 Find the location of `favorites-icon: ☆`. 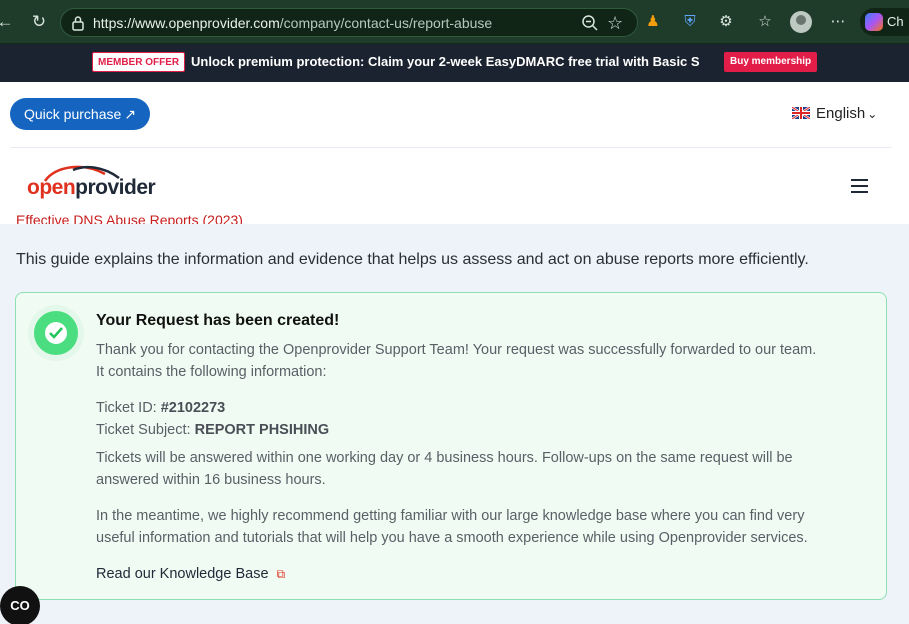

favorites-icon: ☆ is located at coordinates (765, 22).